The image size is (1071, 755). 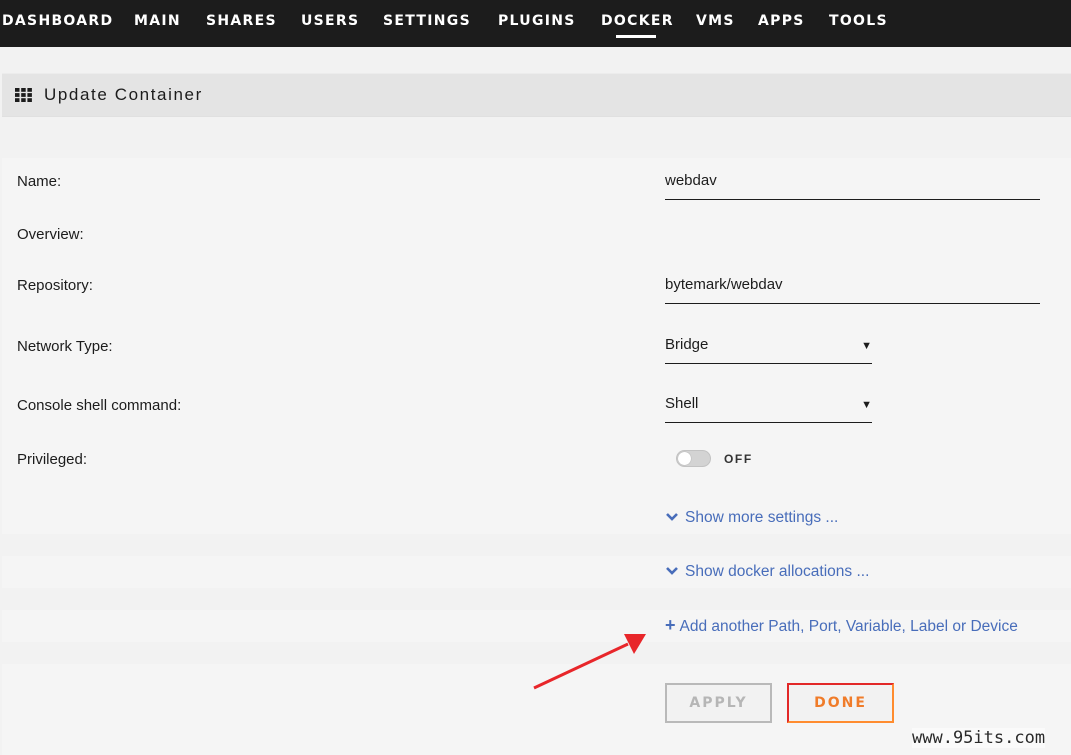 I want to click on name-input: webdav, so click(x=852, y=185).